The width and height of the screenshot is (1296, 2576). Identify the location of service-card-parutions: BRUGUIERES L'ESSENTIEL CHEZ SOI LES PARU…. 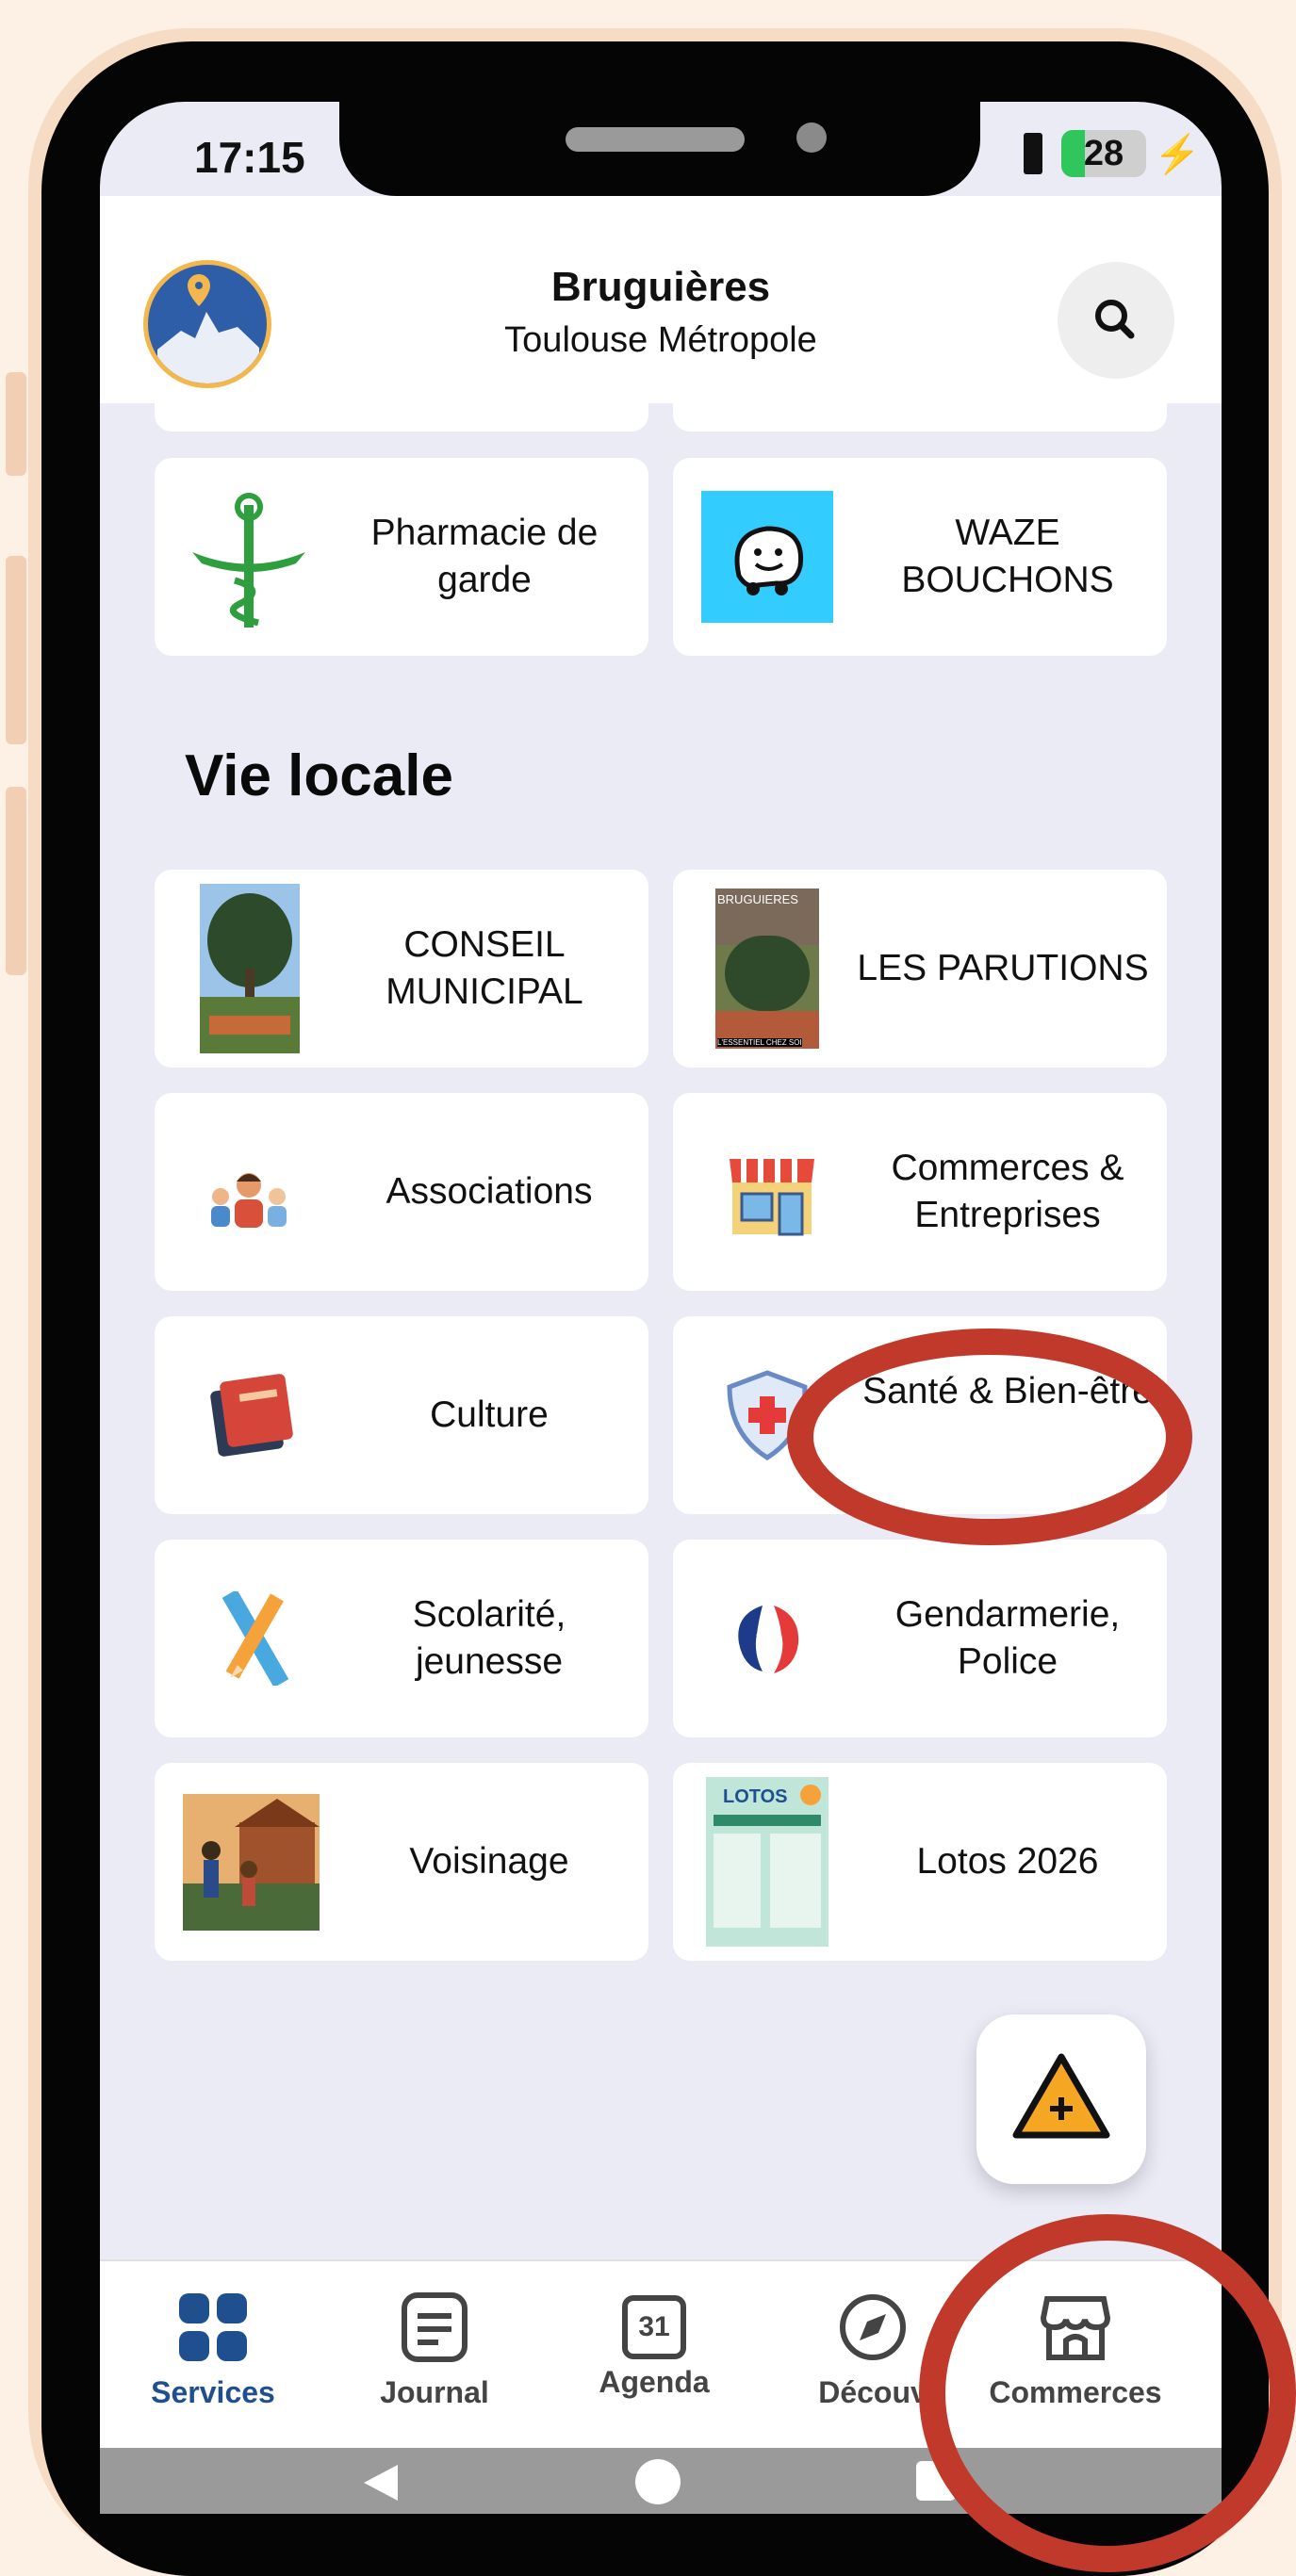
(920, 969).